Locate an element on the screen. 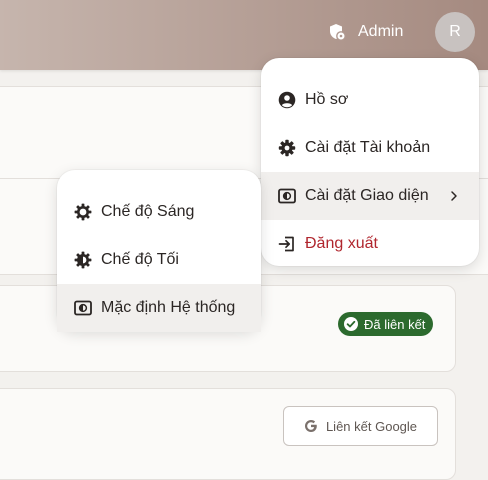 The width and height of the screenshot is (488, 480). menu-item-logout-label: Đăng xuất is located at coordinates (341, 243).